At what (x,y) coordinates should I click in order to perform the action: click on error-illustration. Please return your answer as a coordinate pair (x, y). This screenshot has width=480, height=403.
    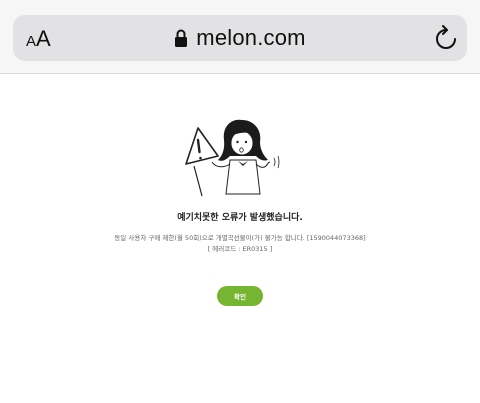
    Looking at the image, I should click on (232, 158).